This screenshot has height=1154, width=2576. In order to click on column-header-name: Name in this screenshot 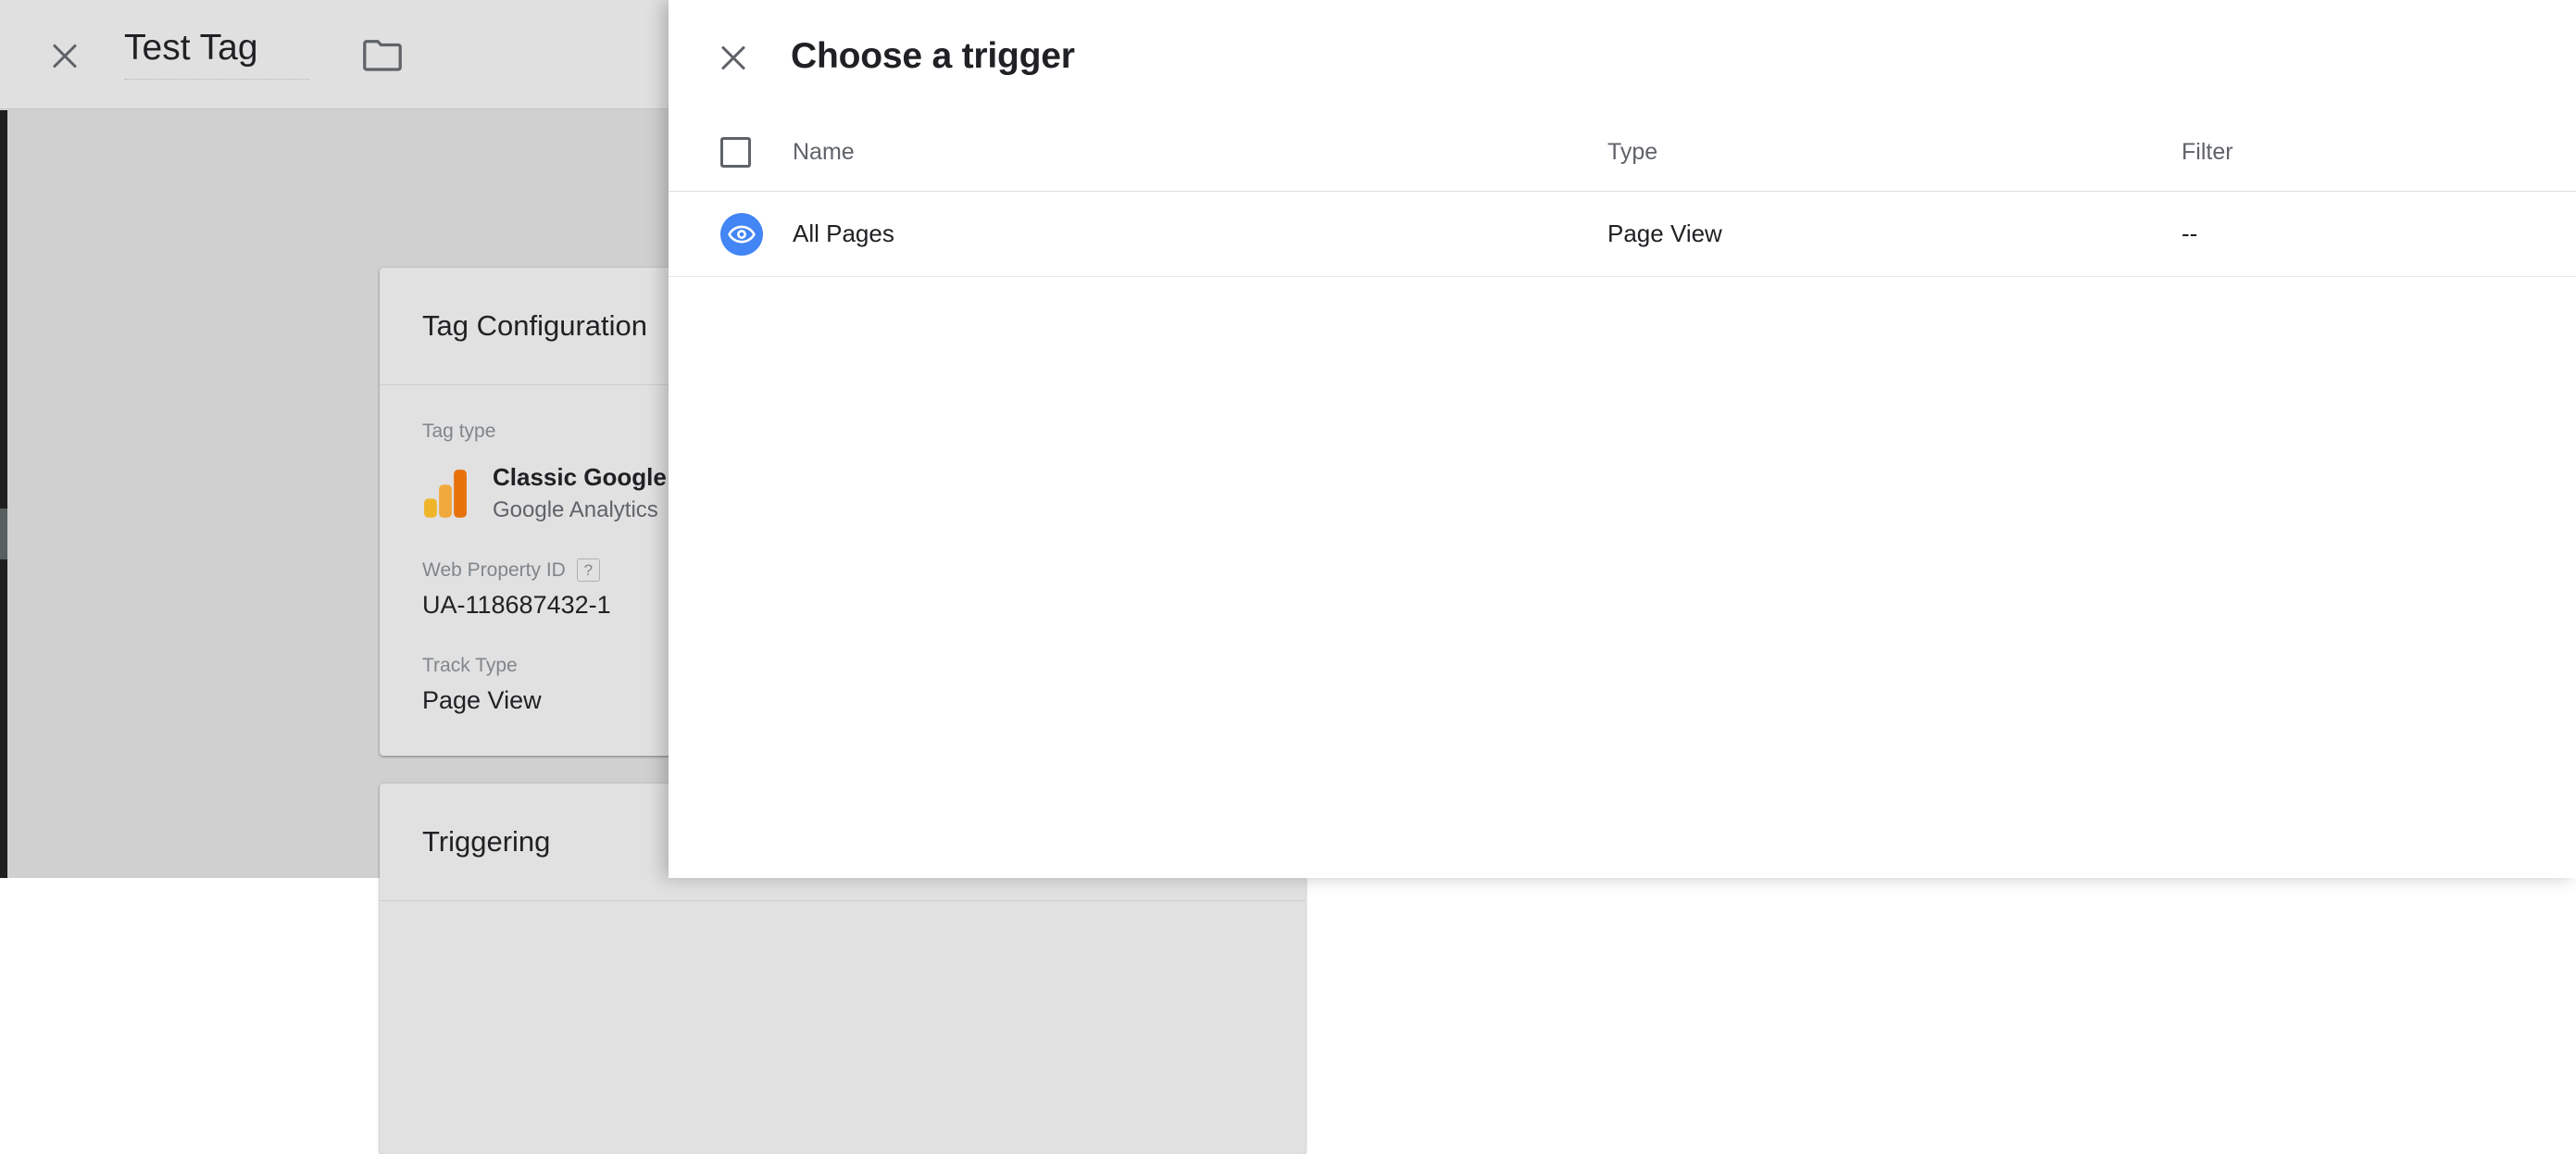, I will do `click(1200, 152)`.